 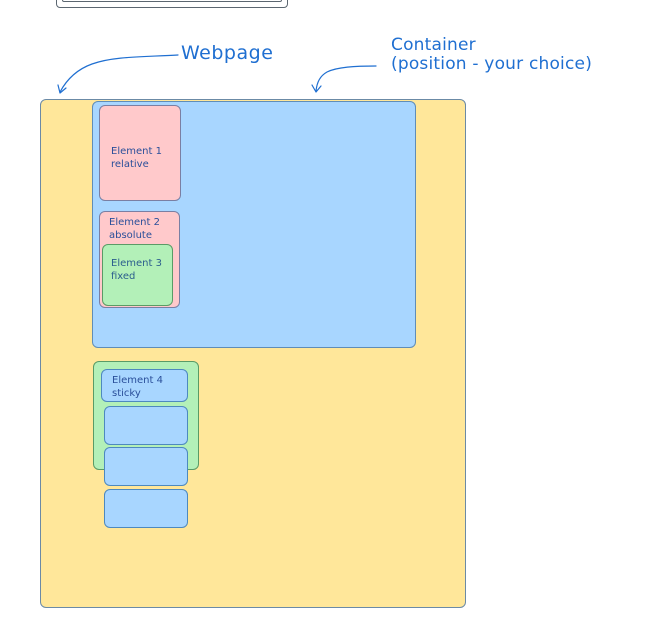 What do you see at coordinates (136, 270) in the screenshot?
I see `element-3-label: Element 3 fixed` at bounding box center [136, 270].